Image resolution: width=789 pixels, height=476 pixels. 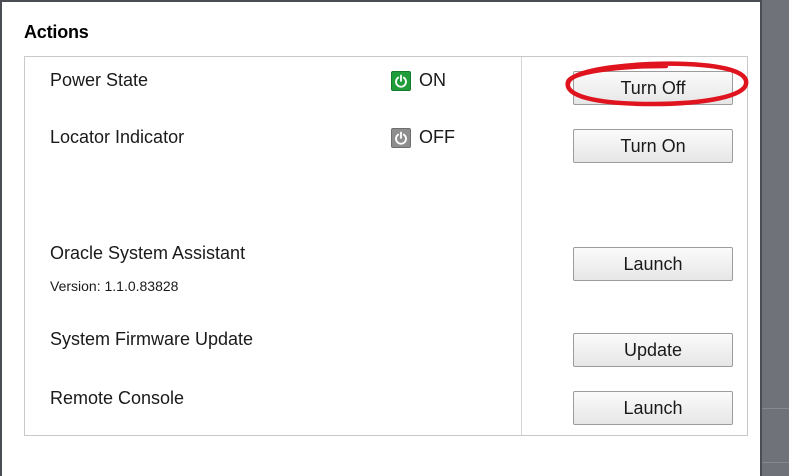 I want to click on system-firmware-update-label: System Firmware Update, so click(x=152, y=339).